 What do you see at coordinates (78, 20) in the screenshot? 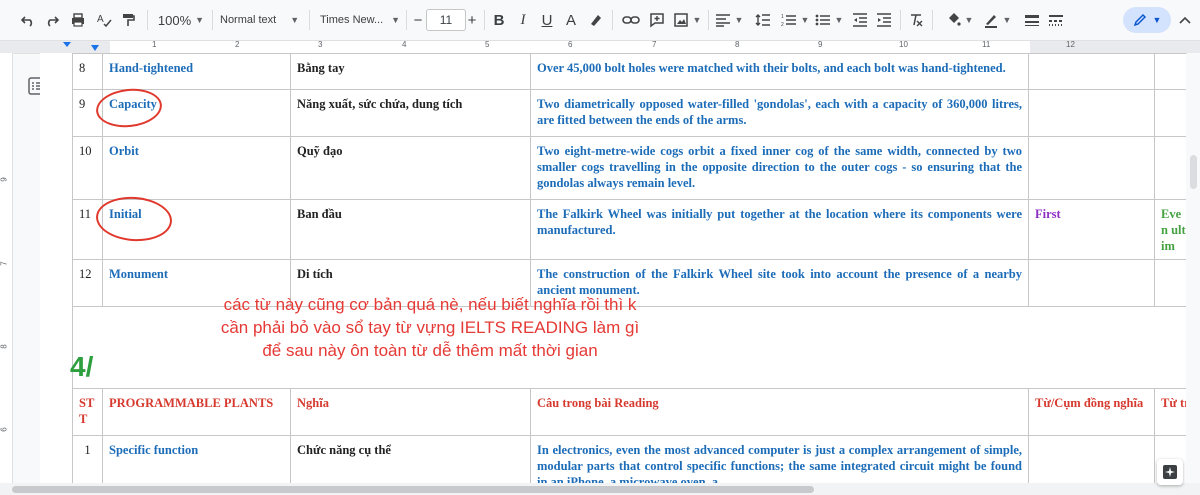
I see `print-icon` at bounding box center [78, 20].